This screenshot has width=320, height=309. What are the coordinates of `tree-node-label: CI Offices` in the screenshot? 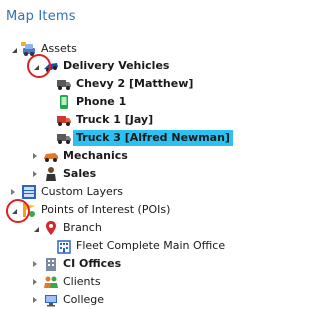 It's located at (92, 263).